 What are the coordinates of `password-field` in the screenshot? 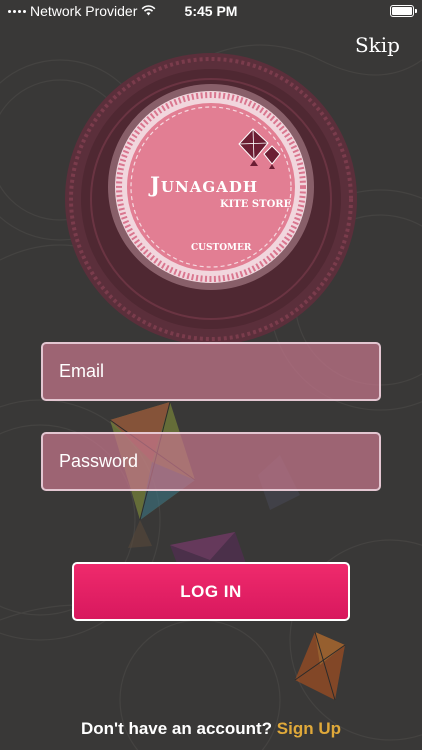 It's located at (211, 461).